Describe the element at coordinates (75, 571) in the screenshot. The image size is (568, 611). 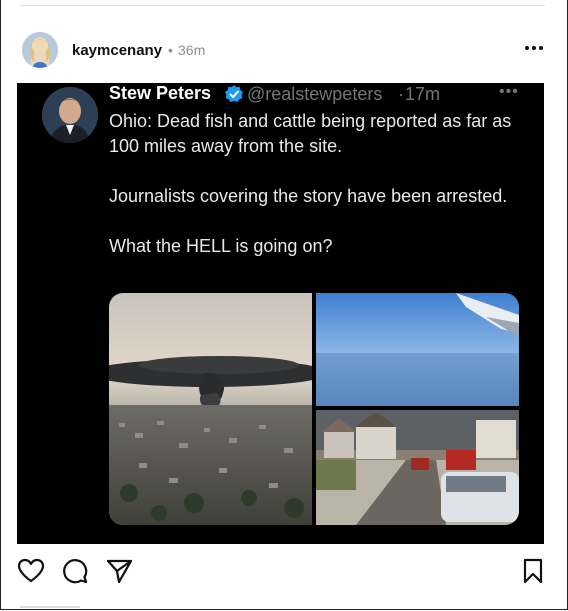
I see `comment-icon` at that location.